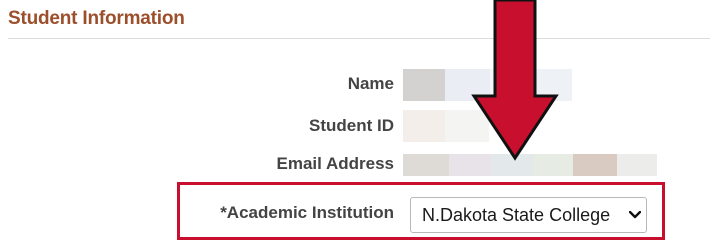  I want to click on section-title: Student Information, so click(96, 18).